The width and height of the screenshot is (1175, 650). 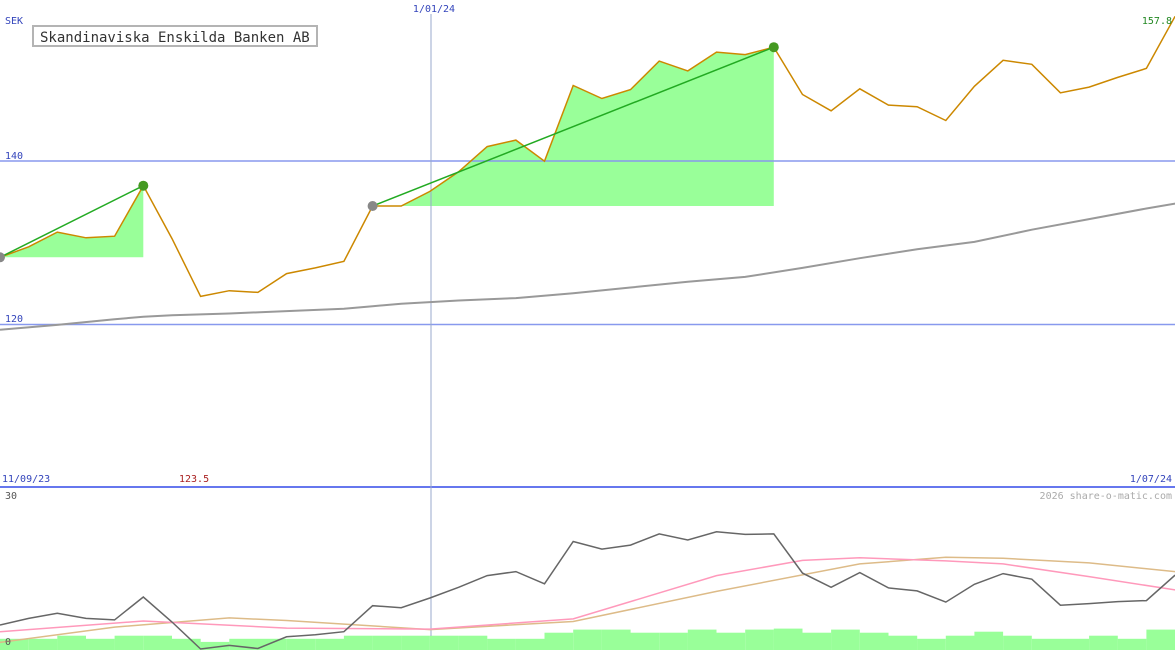 What do you see at coordinates (587, 595) in the screenshot?
I see `fast-signal-line` at bounding box center [587, 595].